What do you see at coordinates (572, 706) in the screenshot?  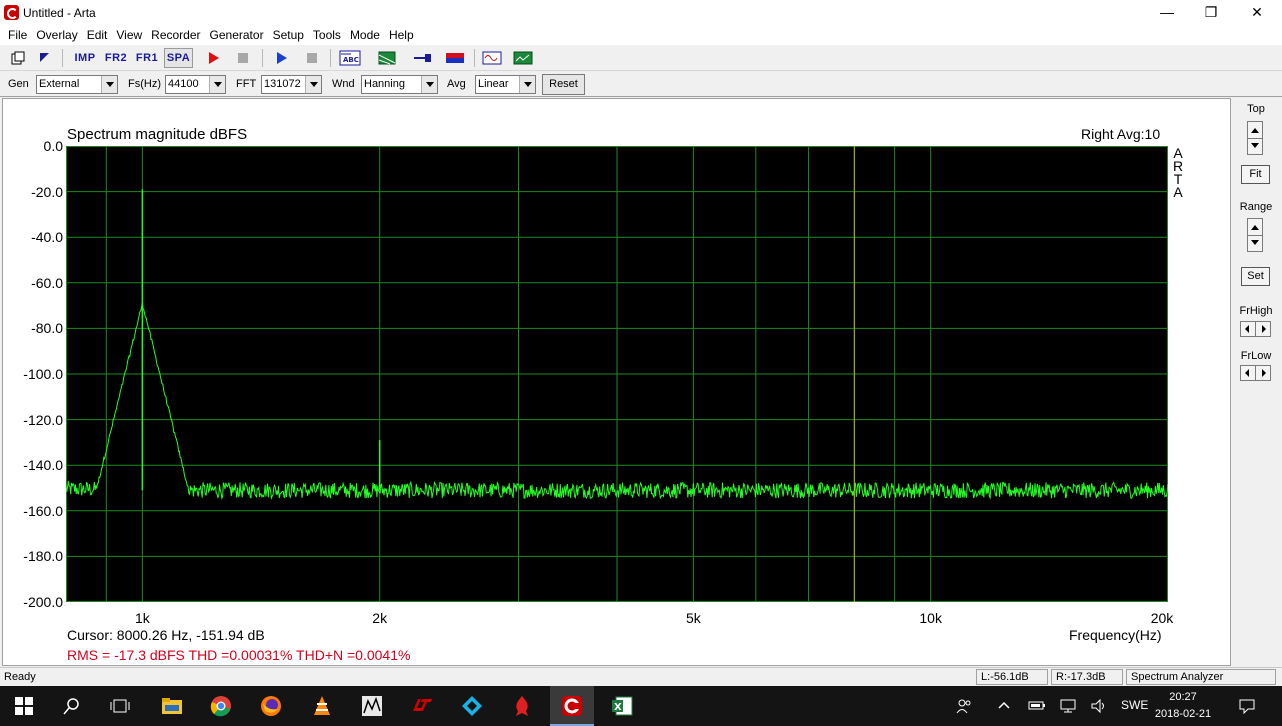 I see `arta-taskbar-icon` at bounding box center [572, 706].